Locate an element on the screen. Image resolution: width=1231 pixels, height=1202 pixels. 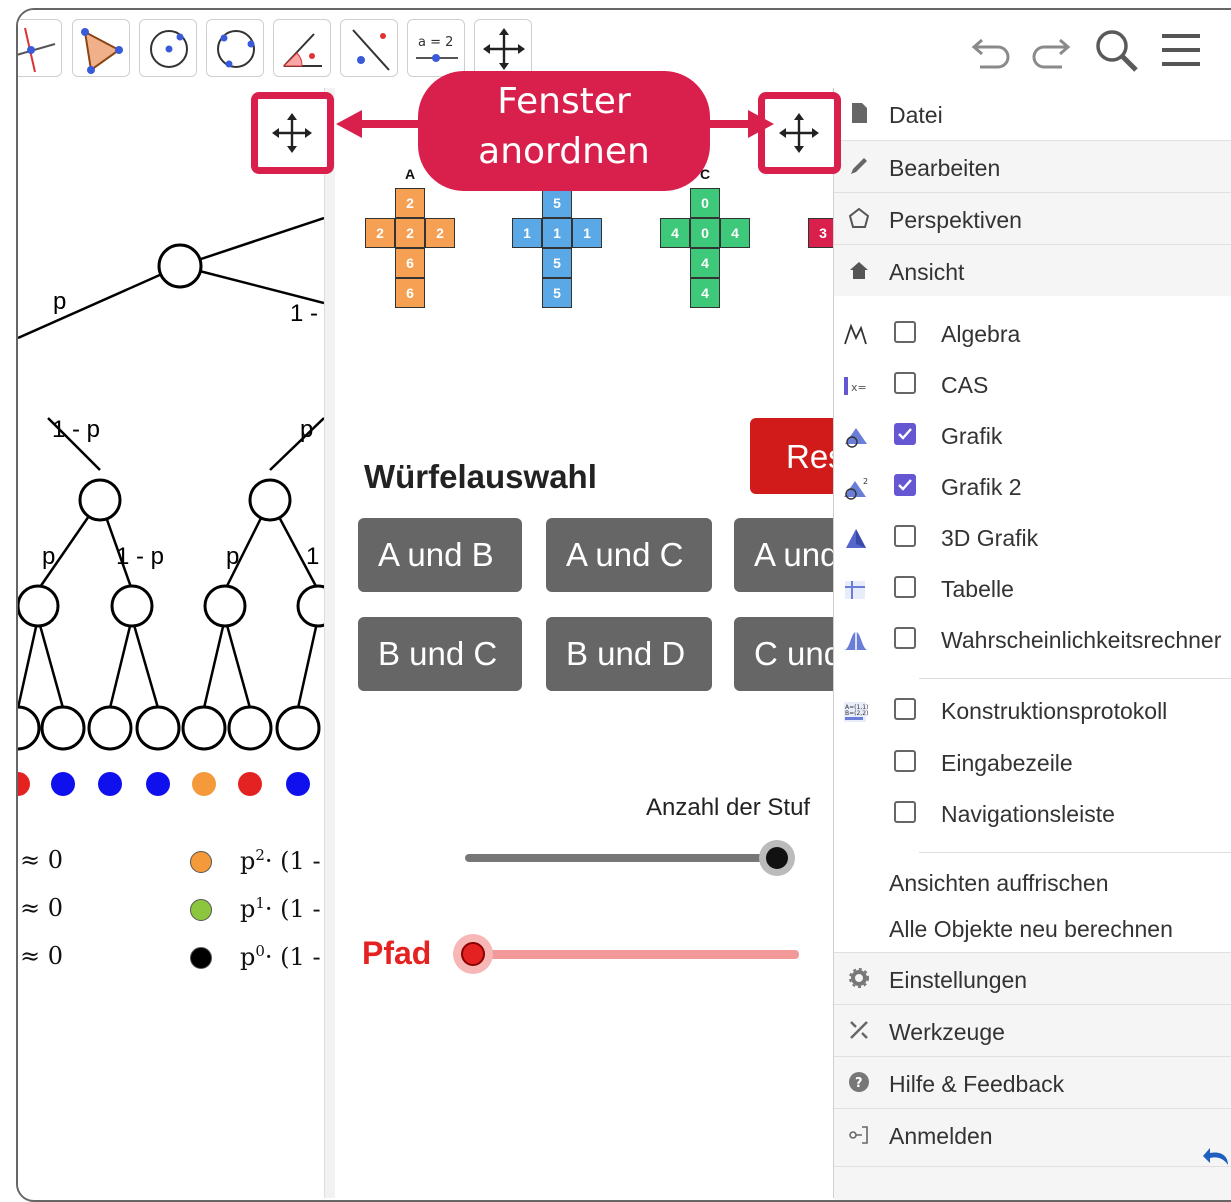
tree-edge-label: 1 - p is located at coordinates (140, 556).